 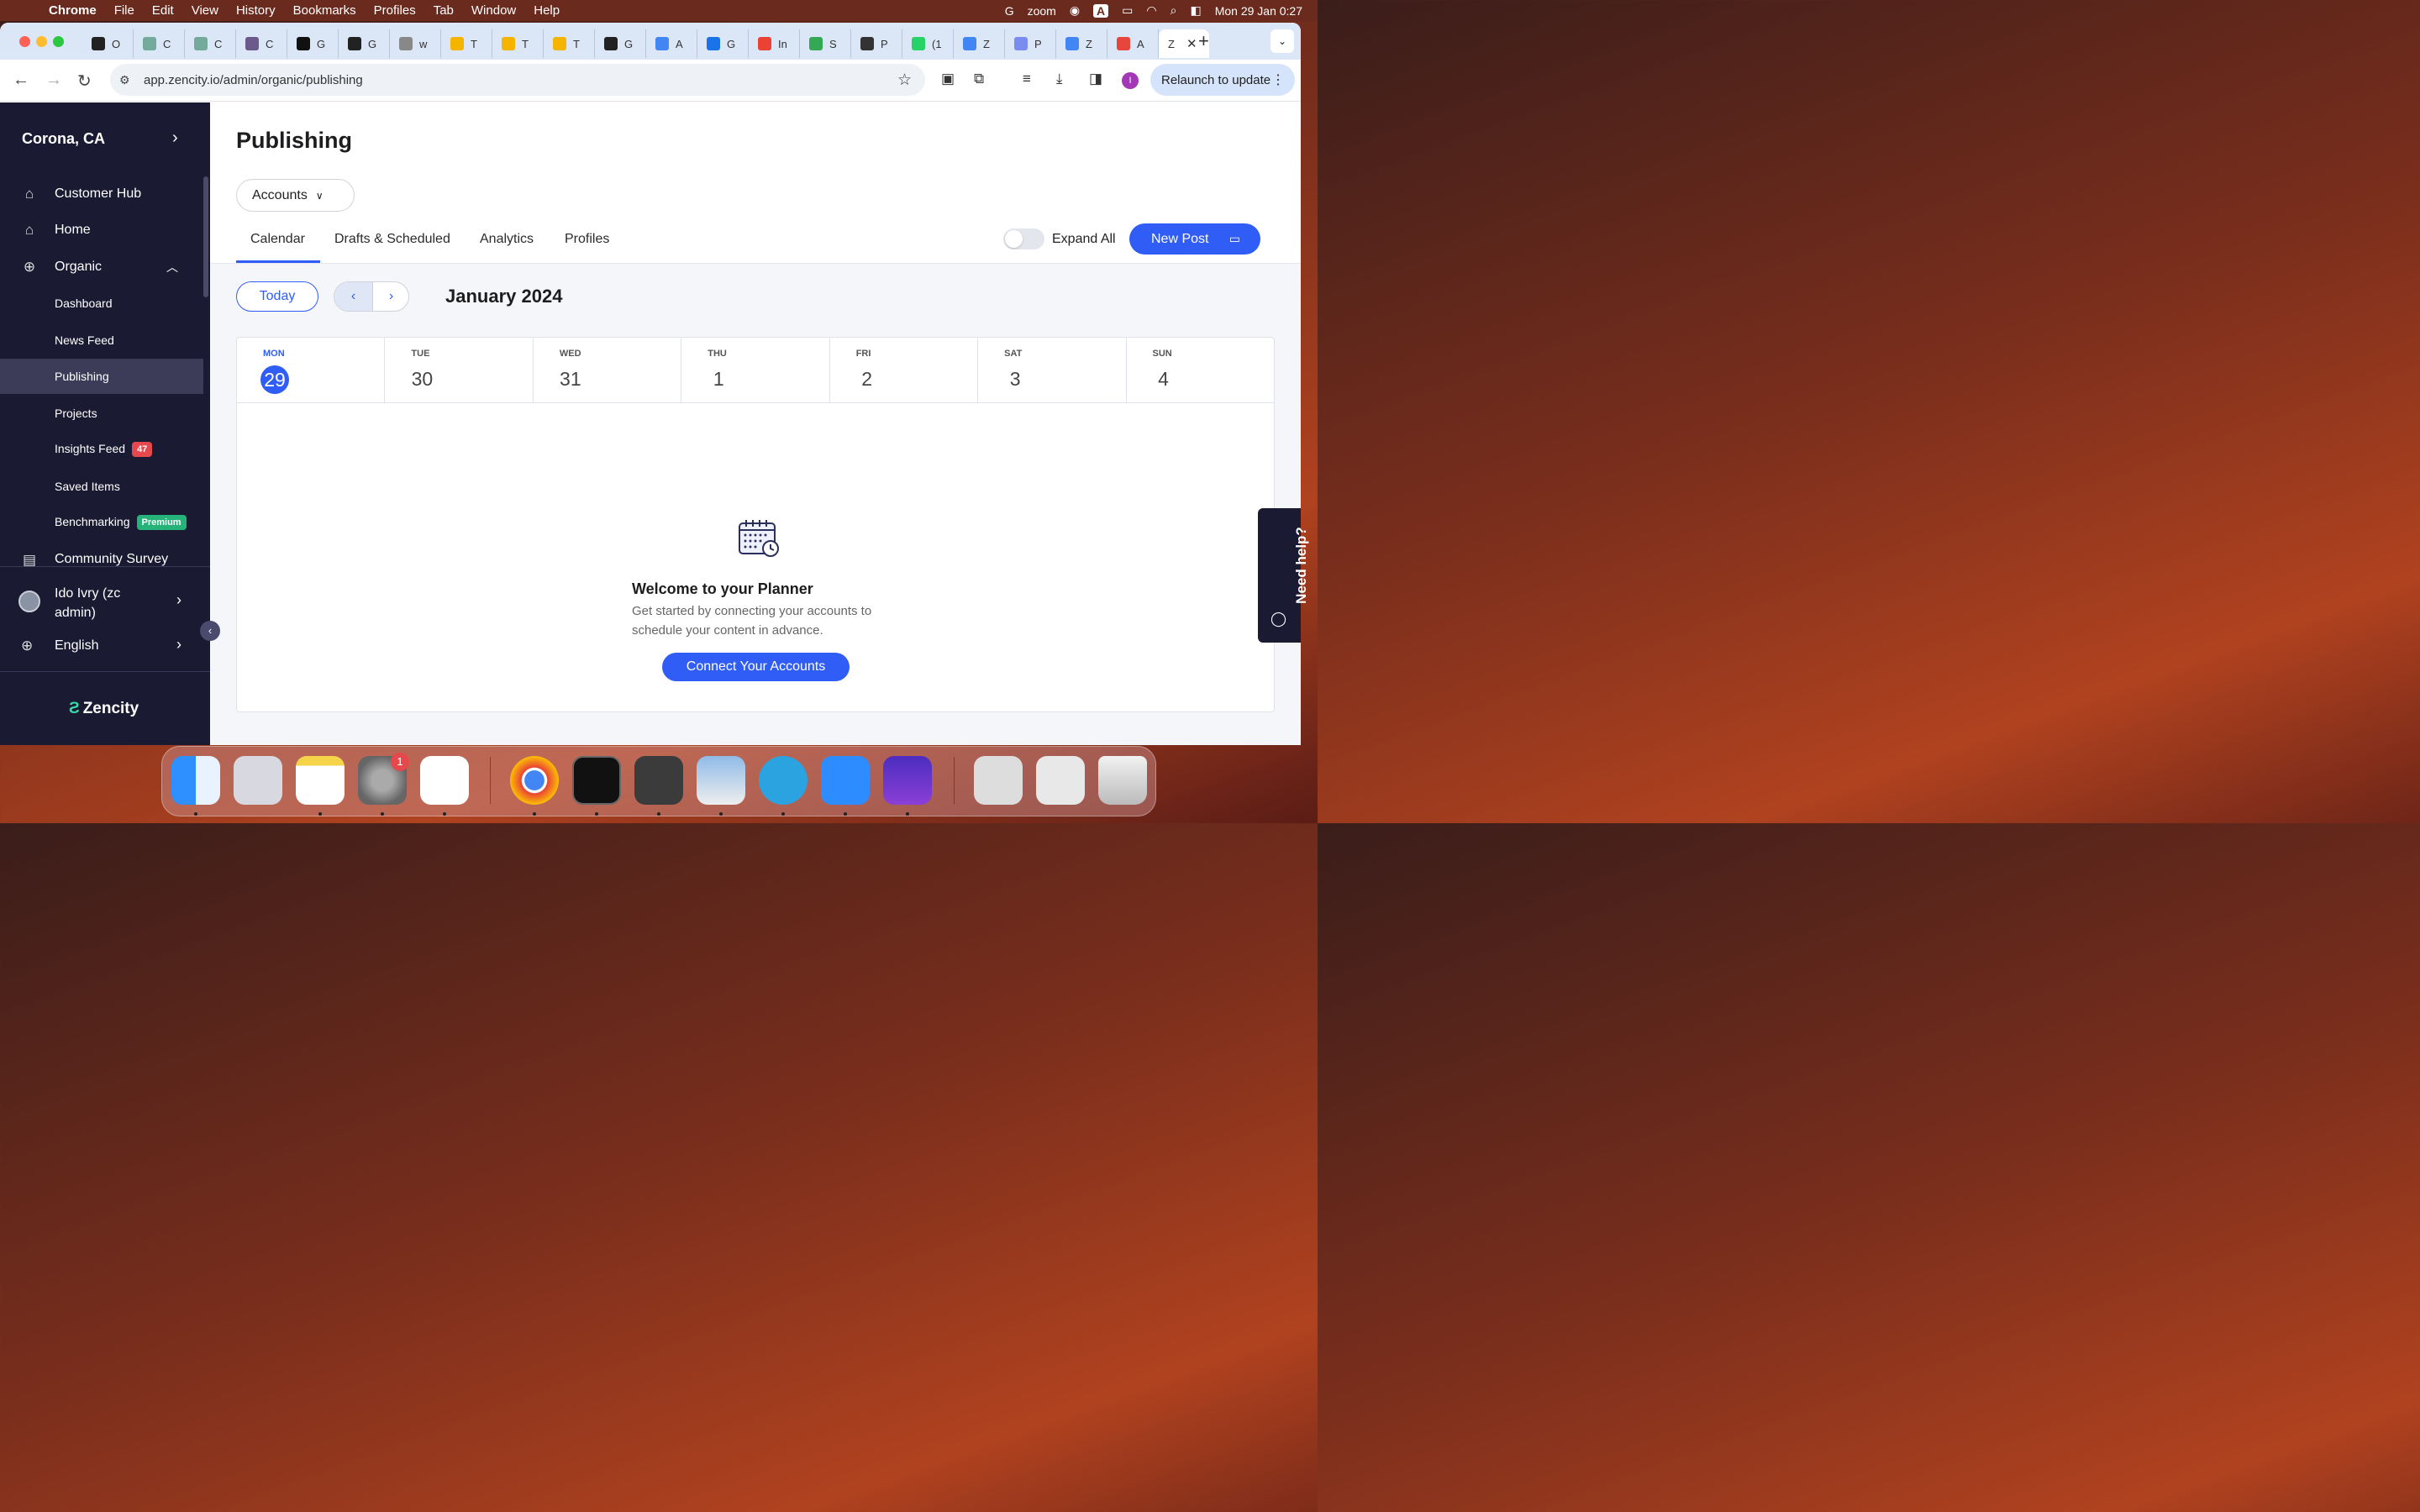 I want to click on menu-help: Help, so click(x=547, y=10).